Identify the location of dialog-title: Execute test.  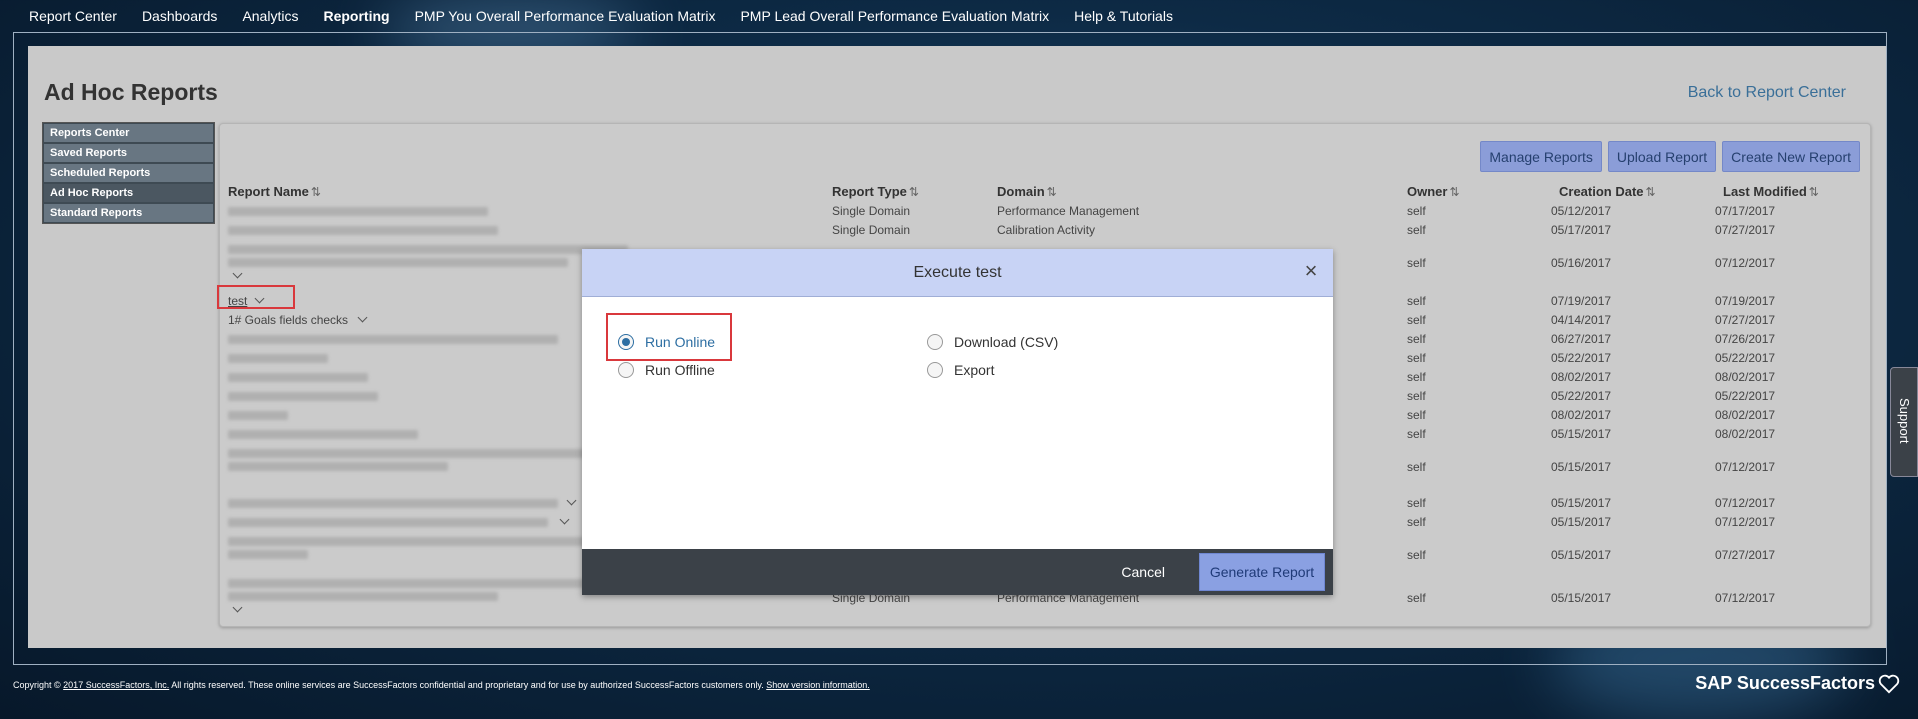
(957, 272).